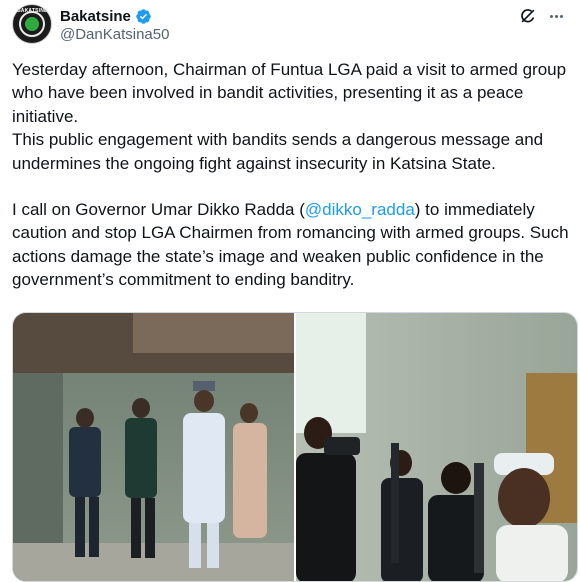  I want to click on grok-icon, so click(528, 16).